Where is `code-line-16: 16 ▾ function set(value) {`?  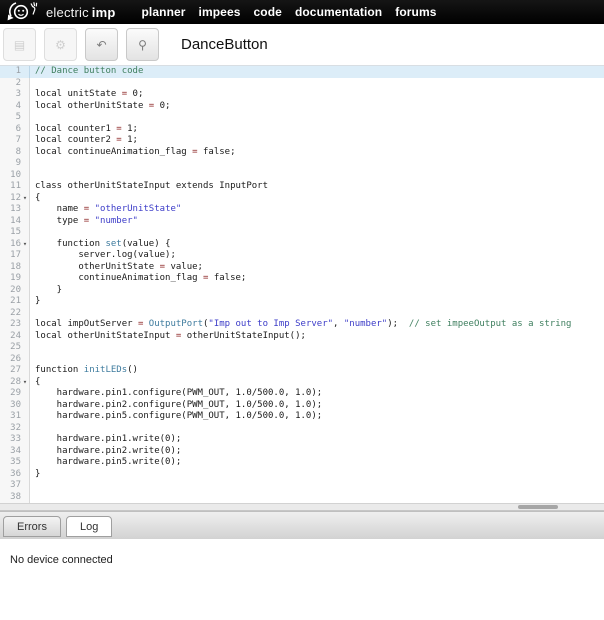 code-line-16: 16 ▾ function set(value) { is located at coordinates (302, 244).